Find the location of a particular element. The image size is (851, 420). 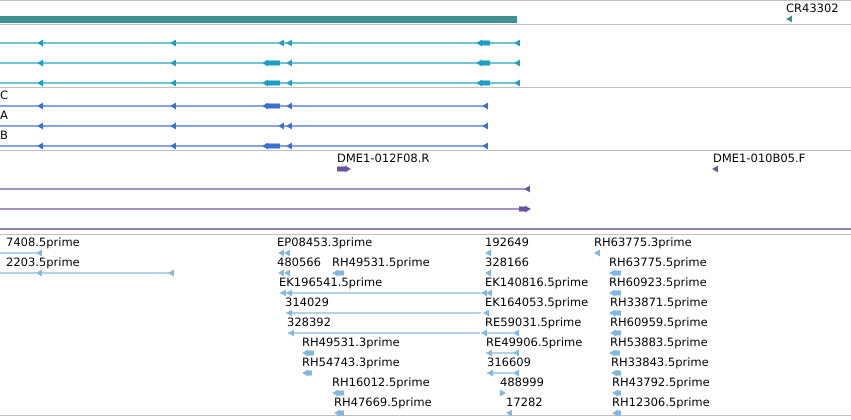

feature-label: RH49531.5prime is located at coordinates (381, 262).